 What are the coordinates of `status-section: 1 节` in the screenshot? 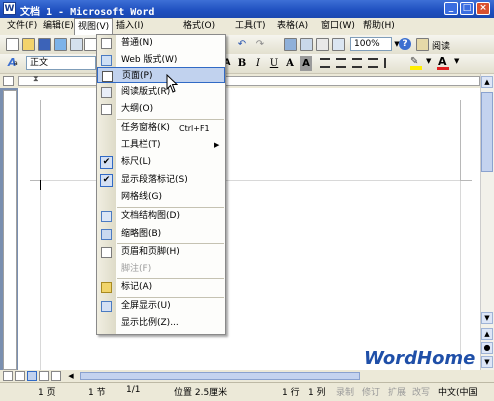 It's located at (97, 393).